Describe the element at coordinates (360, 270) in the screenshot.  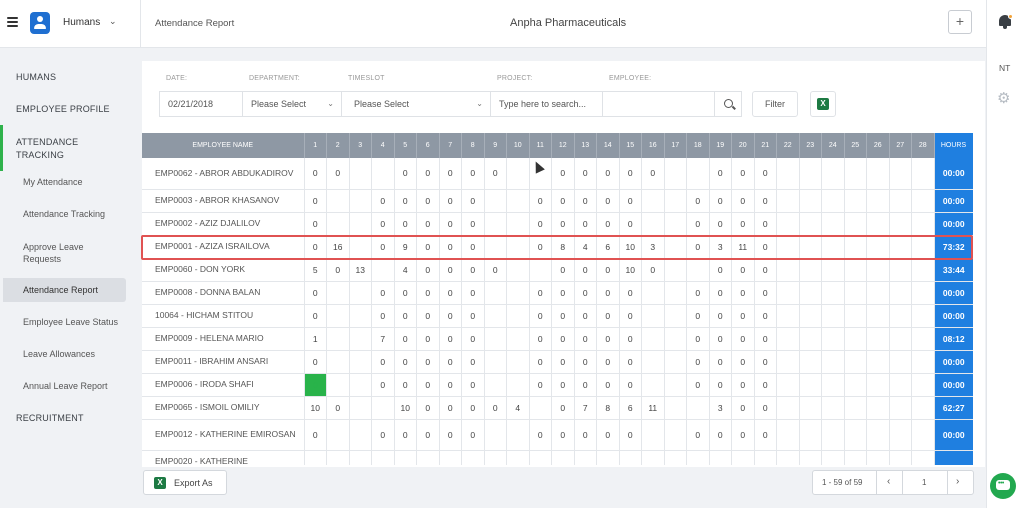
I see `attendance-cell: 13` at that location.